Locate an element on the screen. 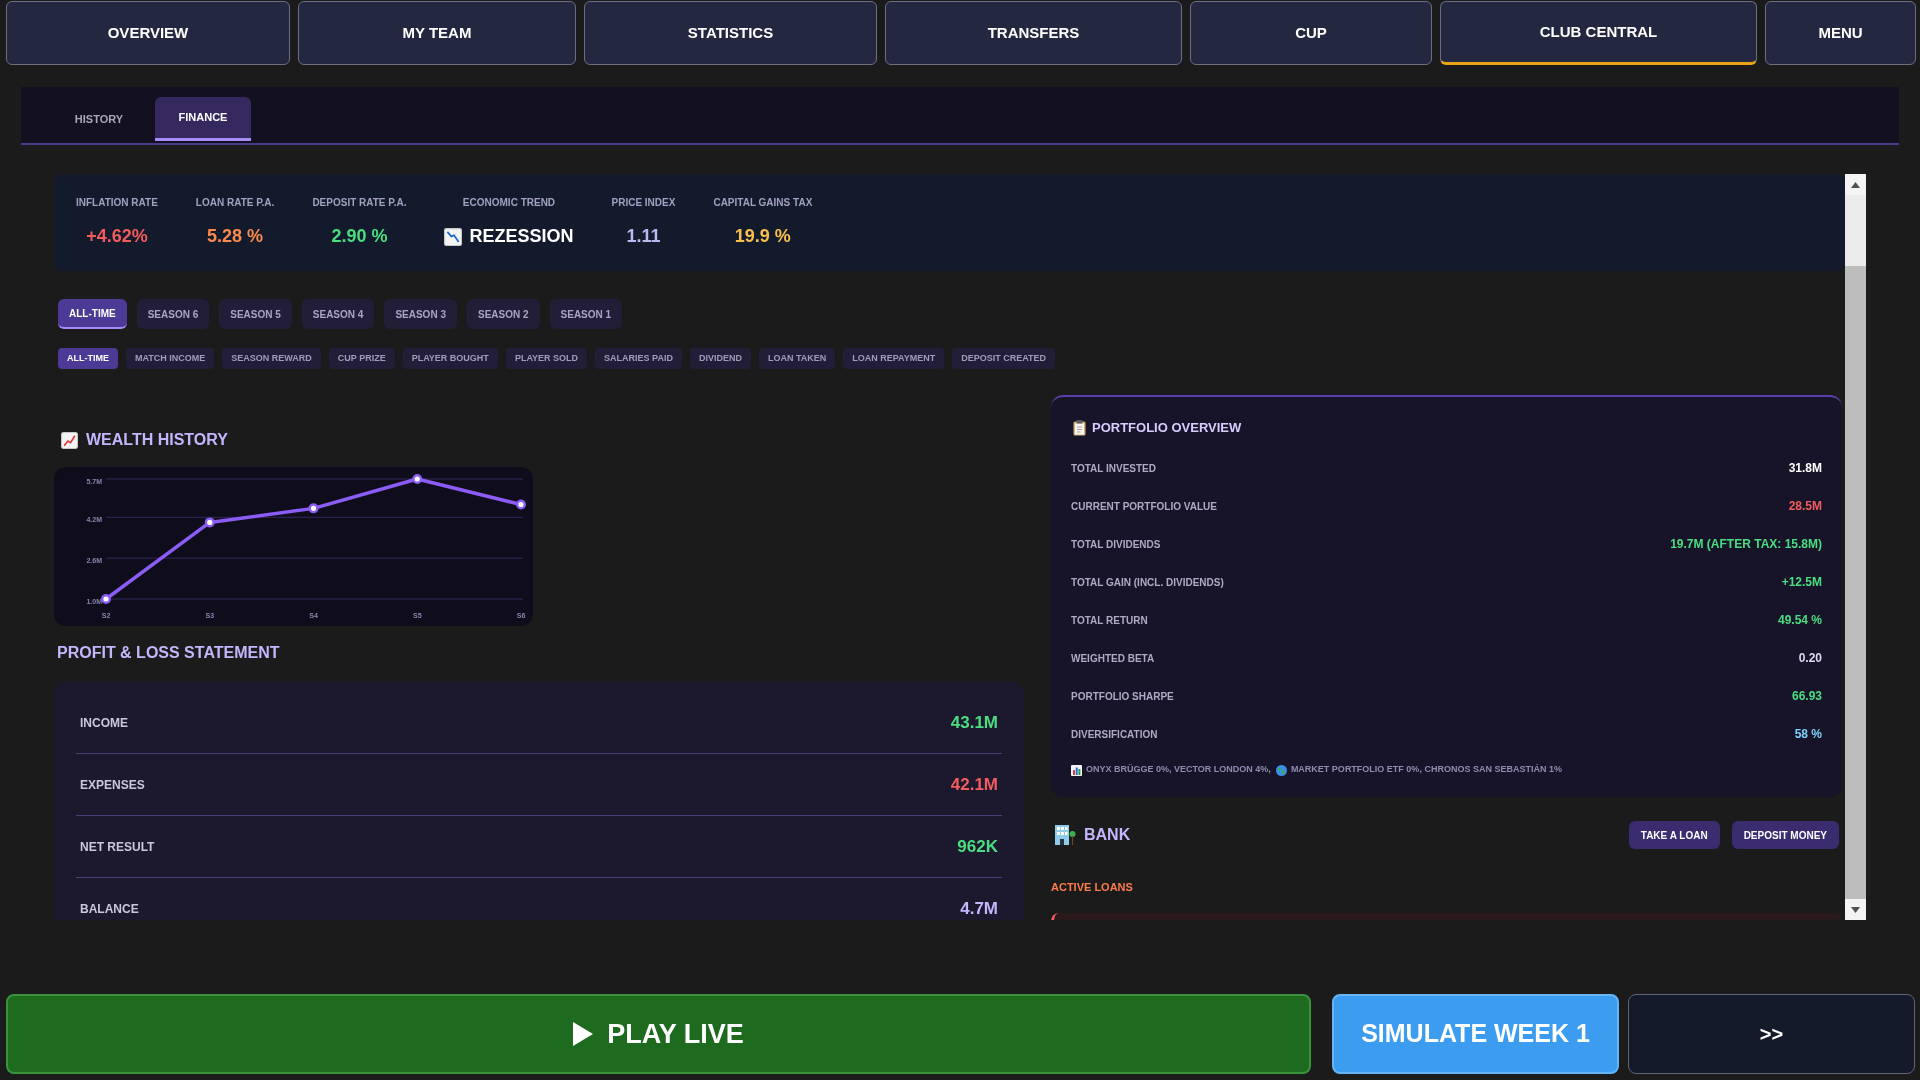 The height and width of the screenshot is (1080, 1920). bank-action-button: TAKE A LOAN is located at coordinates (1674, 835).